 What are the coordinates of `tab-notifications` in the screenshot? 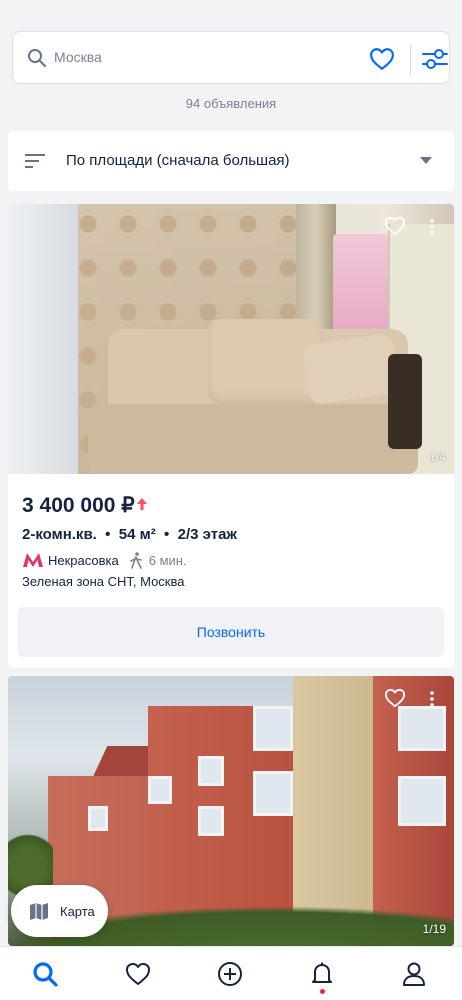 It's located at (324, 976).